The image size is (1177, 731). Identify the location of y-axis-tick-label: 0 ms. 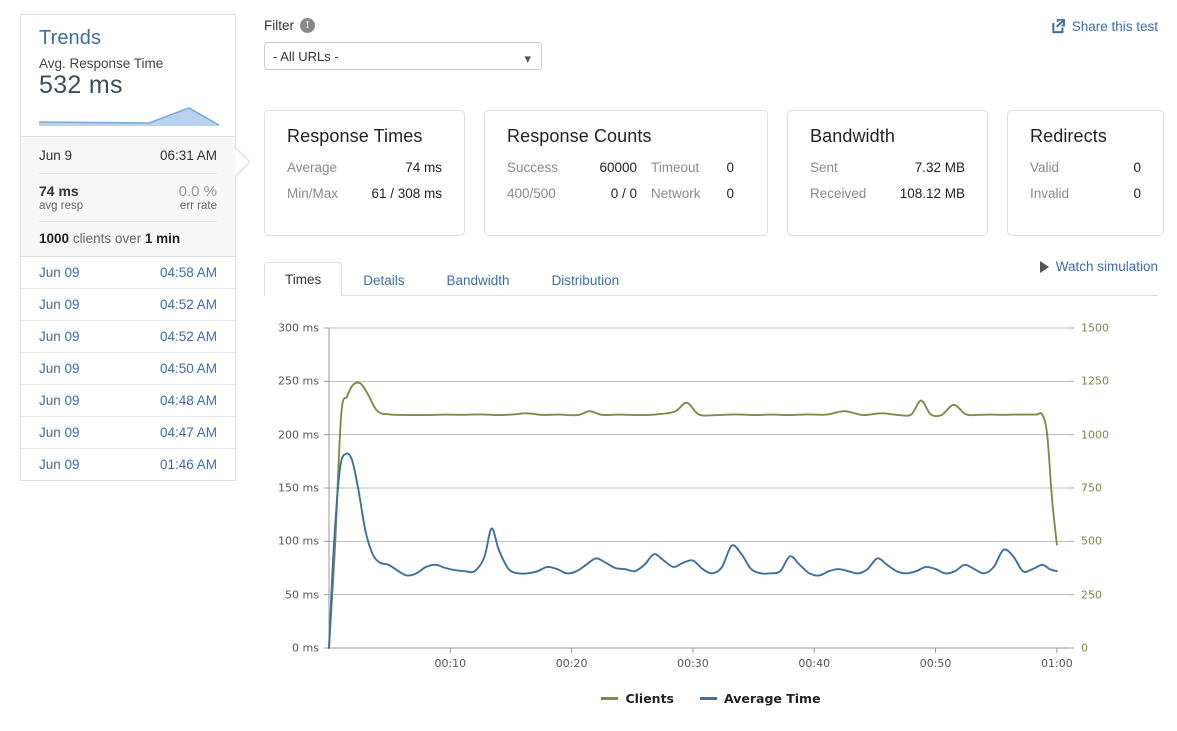
(305, 648).